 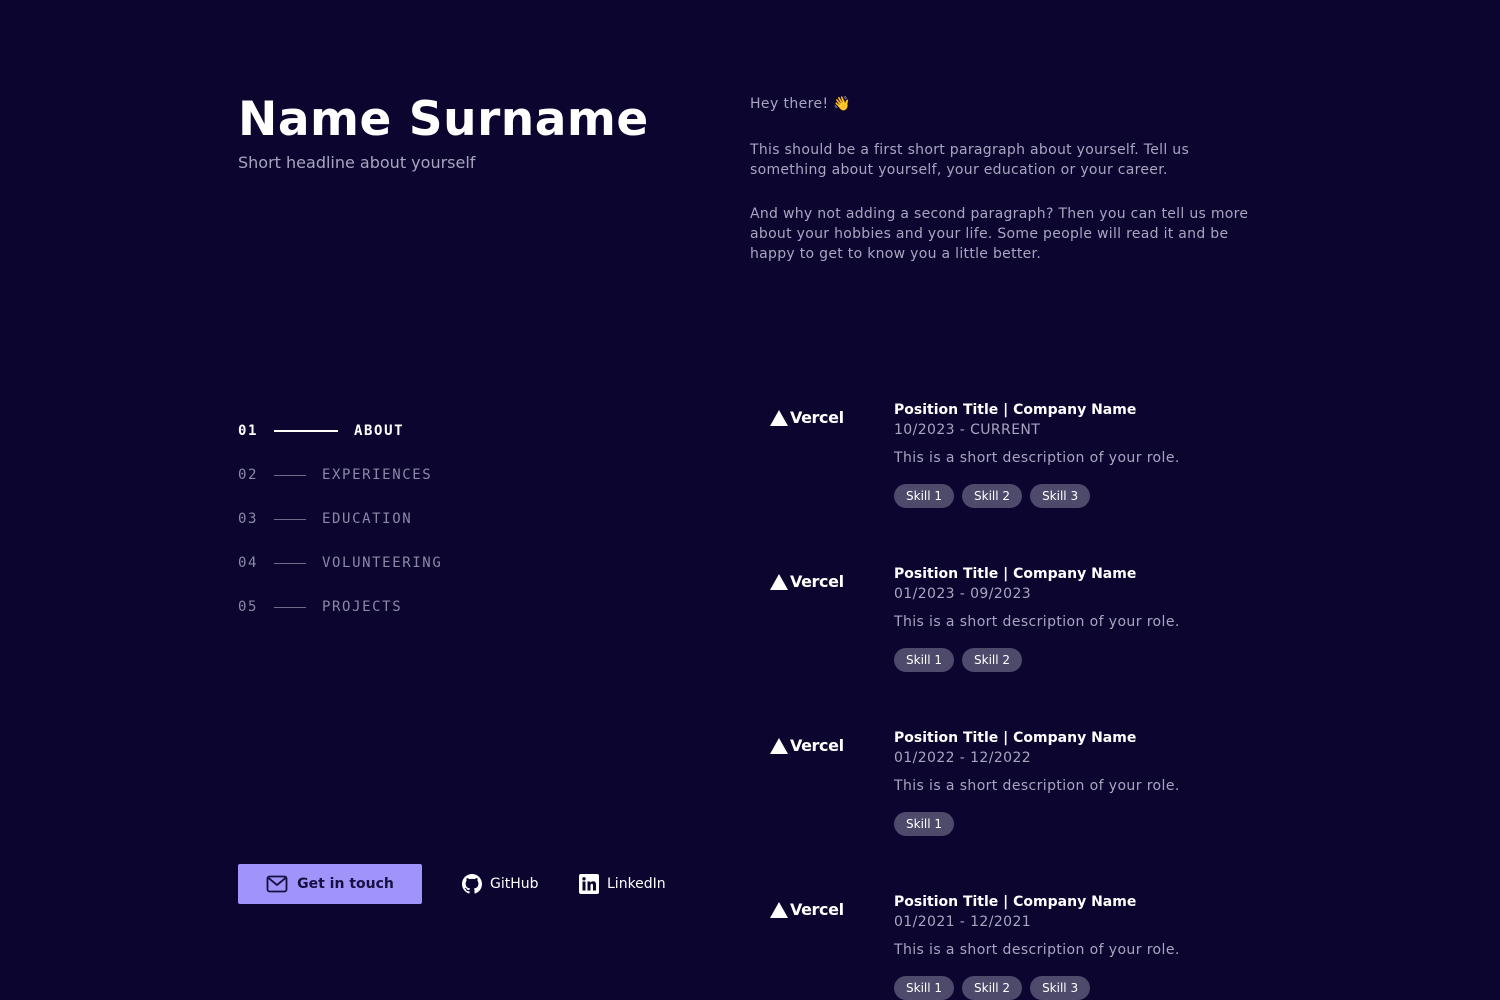 I want to click on nav-item-about: 01 ABOUT, so click(x=321, y=431).